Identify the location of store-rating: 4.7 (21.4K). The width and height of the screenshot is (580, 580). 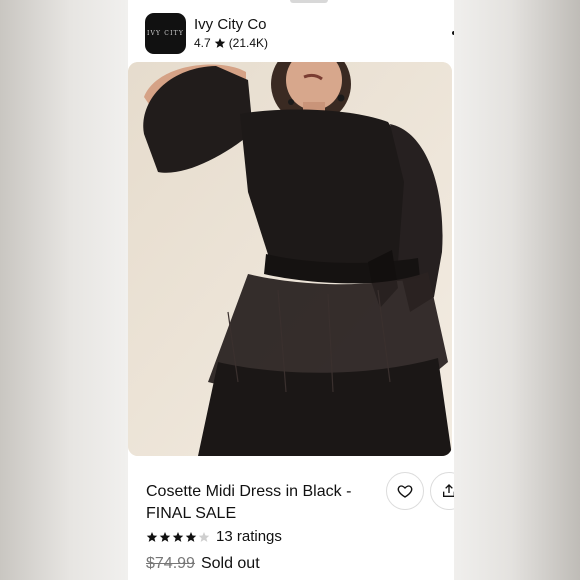
(231, 43).